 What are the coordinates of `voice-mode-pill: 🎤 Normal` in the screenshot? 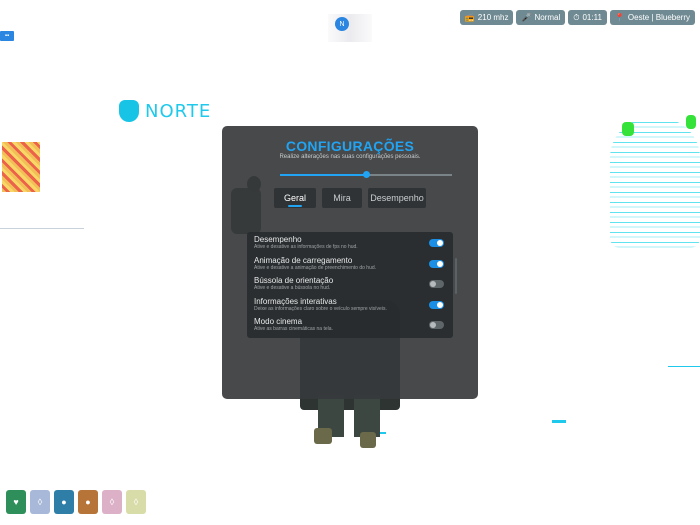 It's located at (541, 17).